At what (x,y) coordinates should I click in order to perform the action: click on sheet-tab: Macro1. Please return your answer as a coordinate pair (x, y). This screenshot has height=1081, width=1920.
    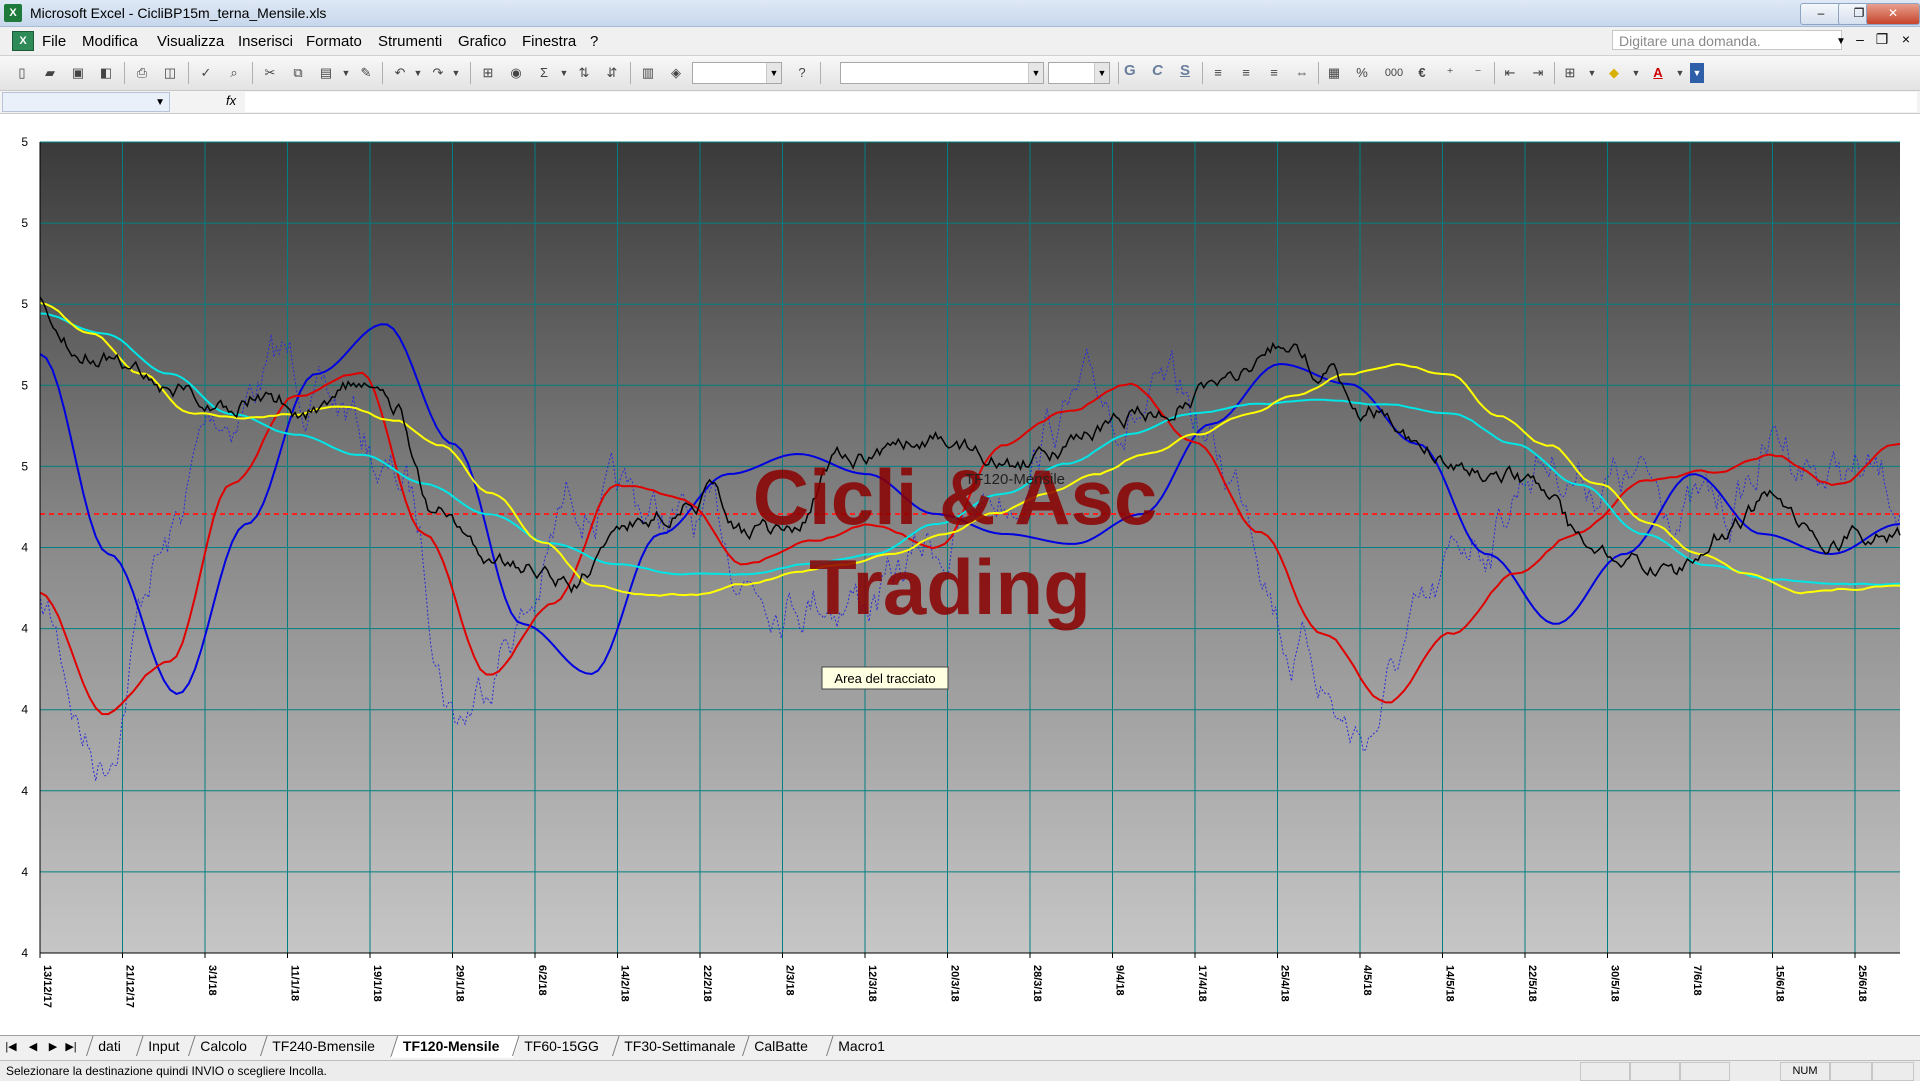
    Looking at the image, I should click on (865, 1046).